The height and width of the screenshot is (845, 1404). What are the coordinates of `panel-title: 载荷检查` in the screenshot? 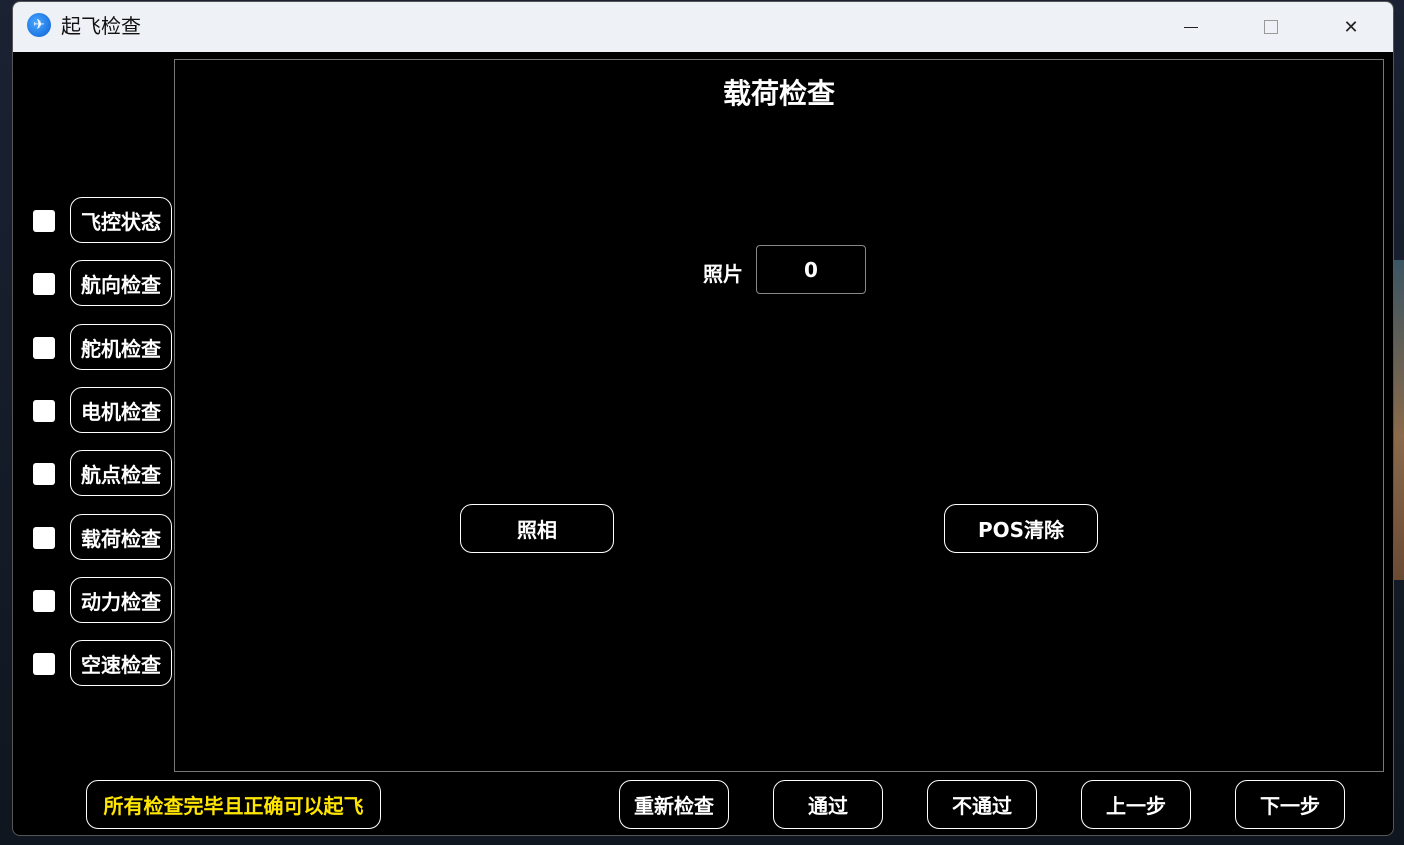 It's located at (778, 93).